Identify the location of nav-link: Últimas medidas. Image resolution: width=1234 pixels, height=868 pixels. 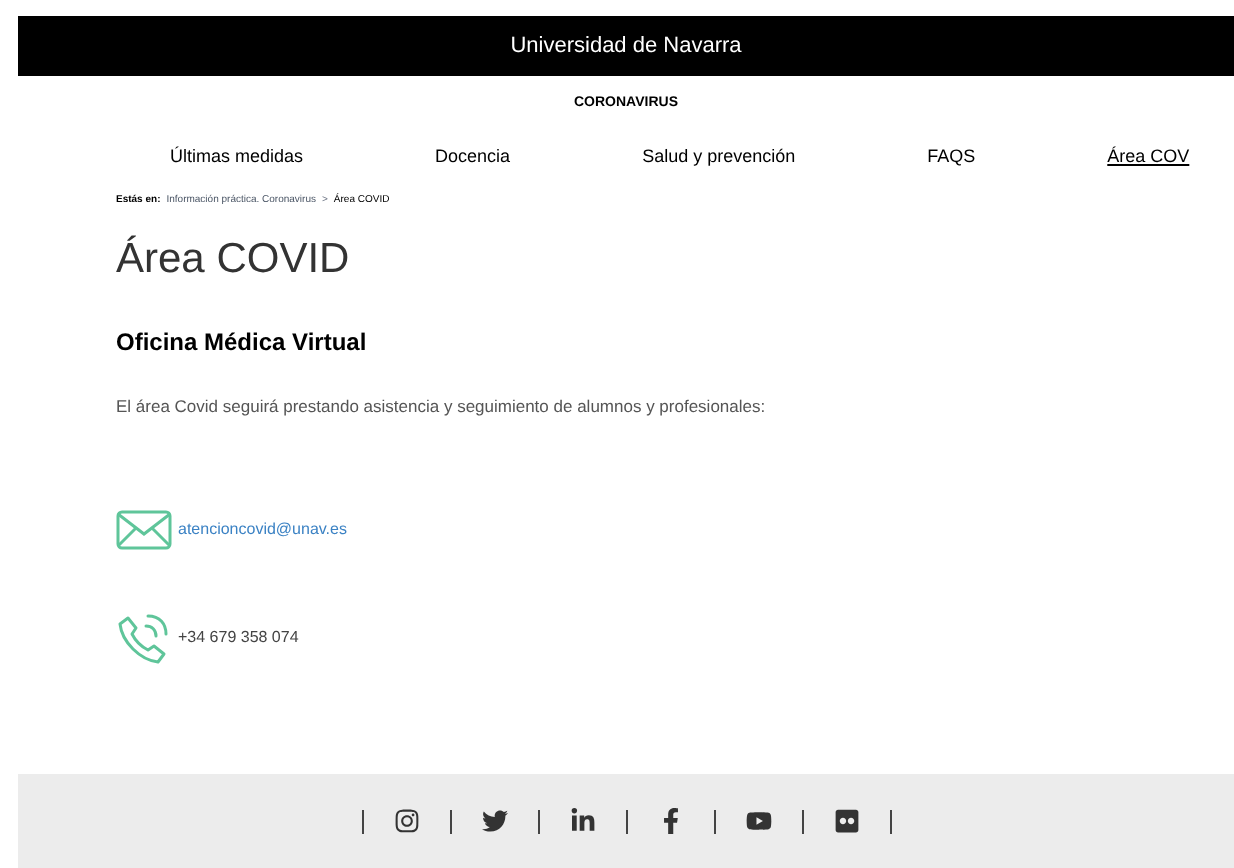
(237, 156).